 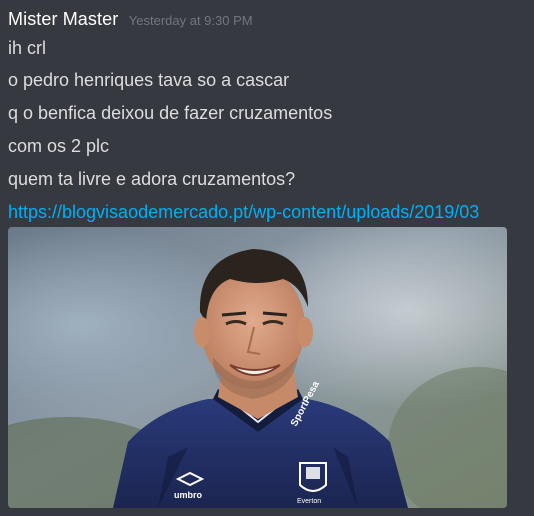 I want to click on shirt-brand-text: umbro, so click(x=188, y=495).